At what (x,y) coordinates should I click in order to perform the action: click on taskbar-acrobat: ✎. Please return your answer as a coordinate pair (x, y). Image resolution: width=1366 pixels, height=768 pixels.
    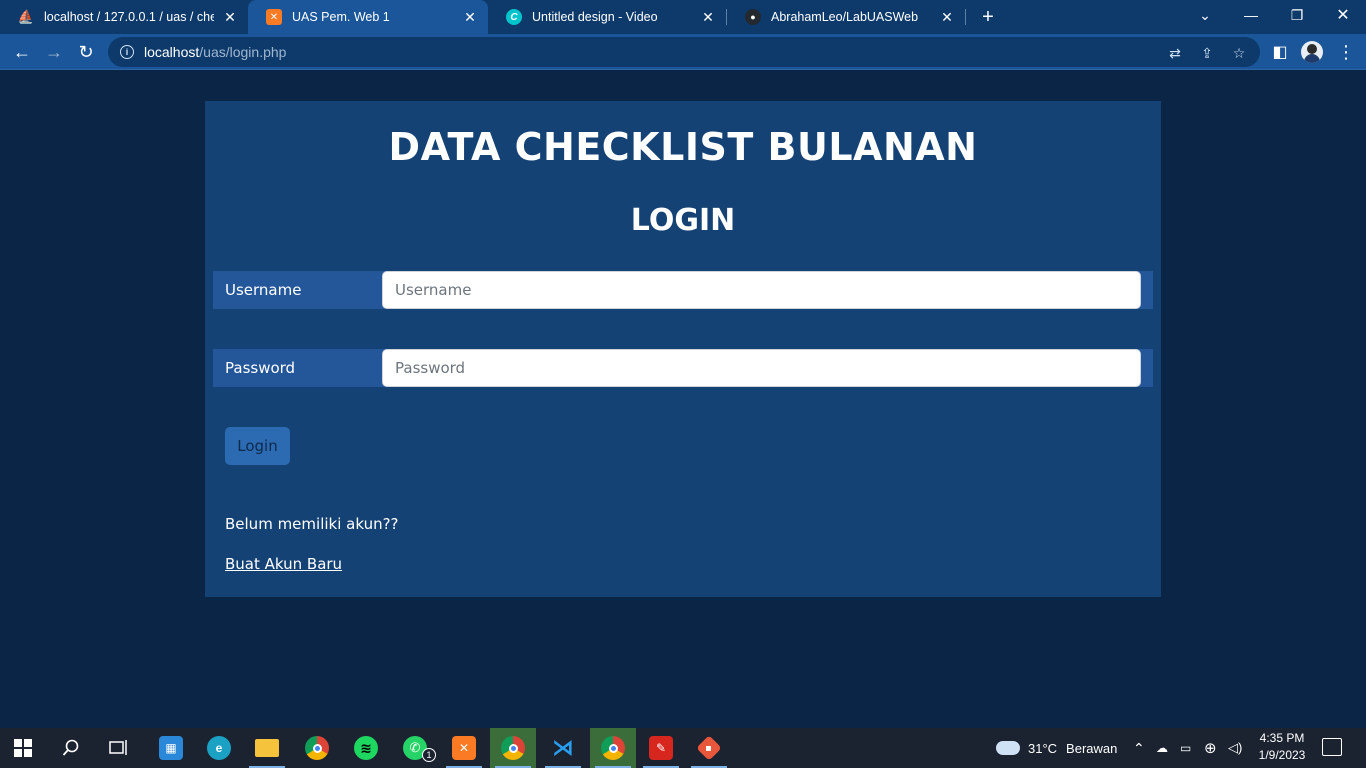
    Looking at the image, I should click on (661, 748).